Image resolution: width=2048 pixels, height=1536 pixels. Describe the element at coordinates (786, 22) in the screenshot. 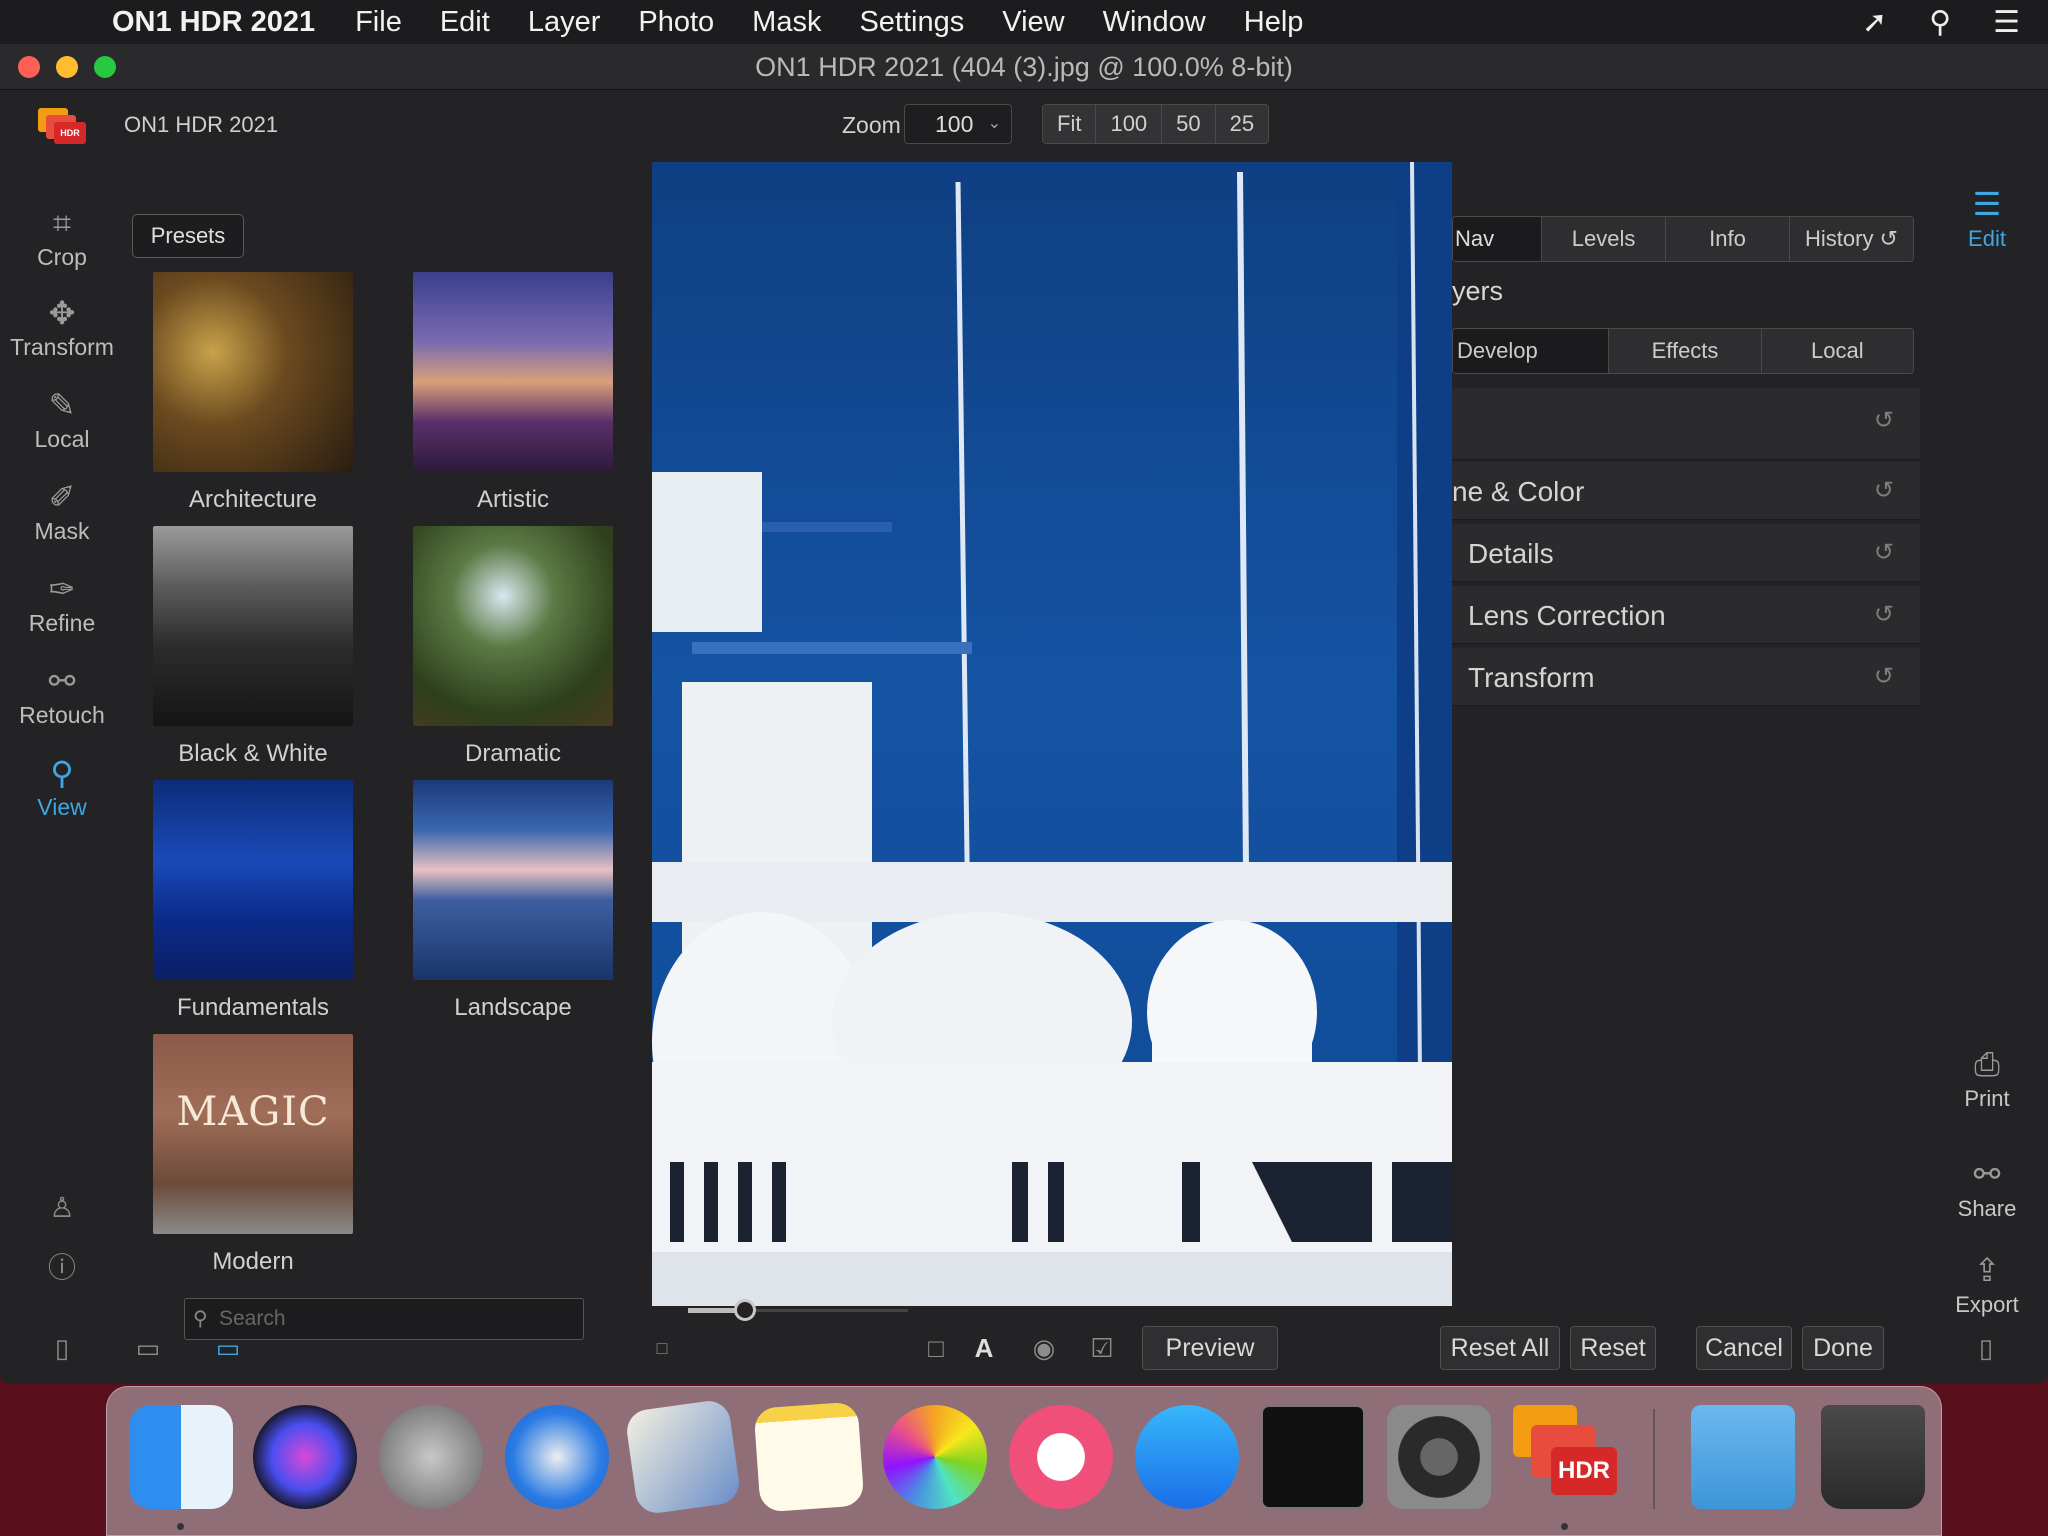

I see `menu-mask: Mask` at that location.